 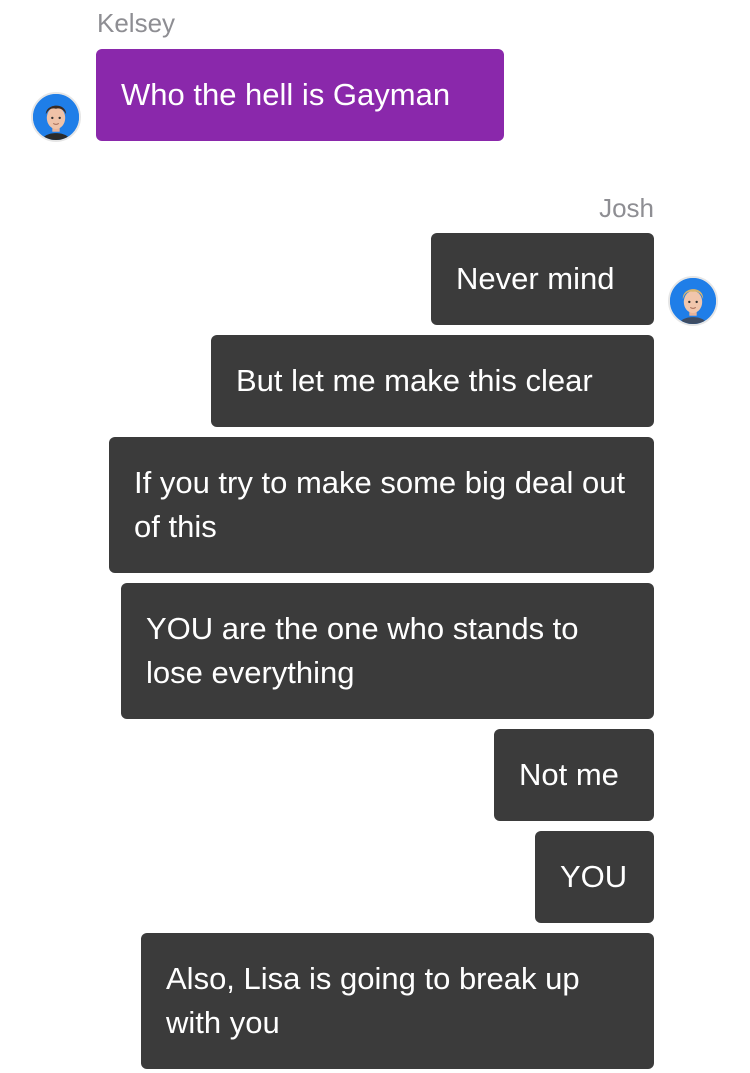 I want to click on message-bubble-outgoing: YOU, so click(x=594, y=877).